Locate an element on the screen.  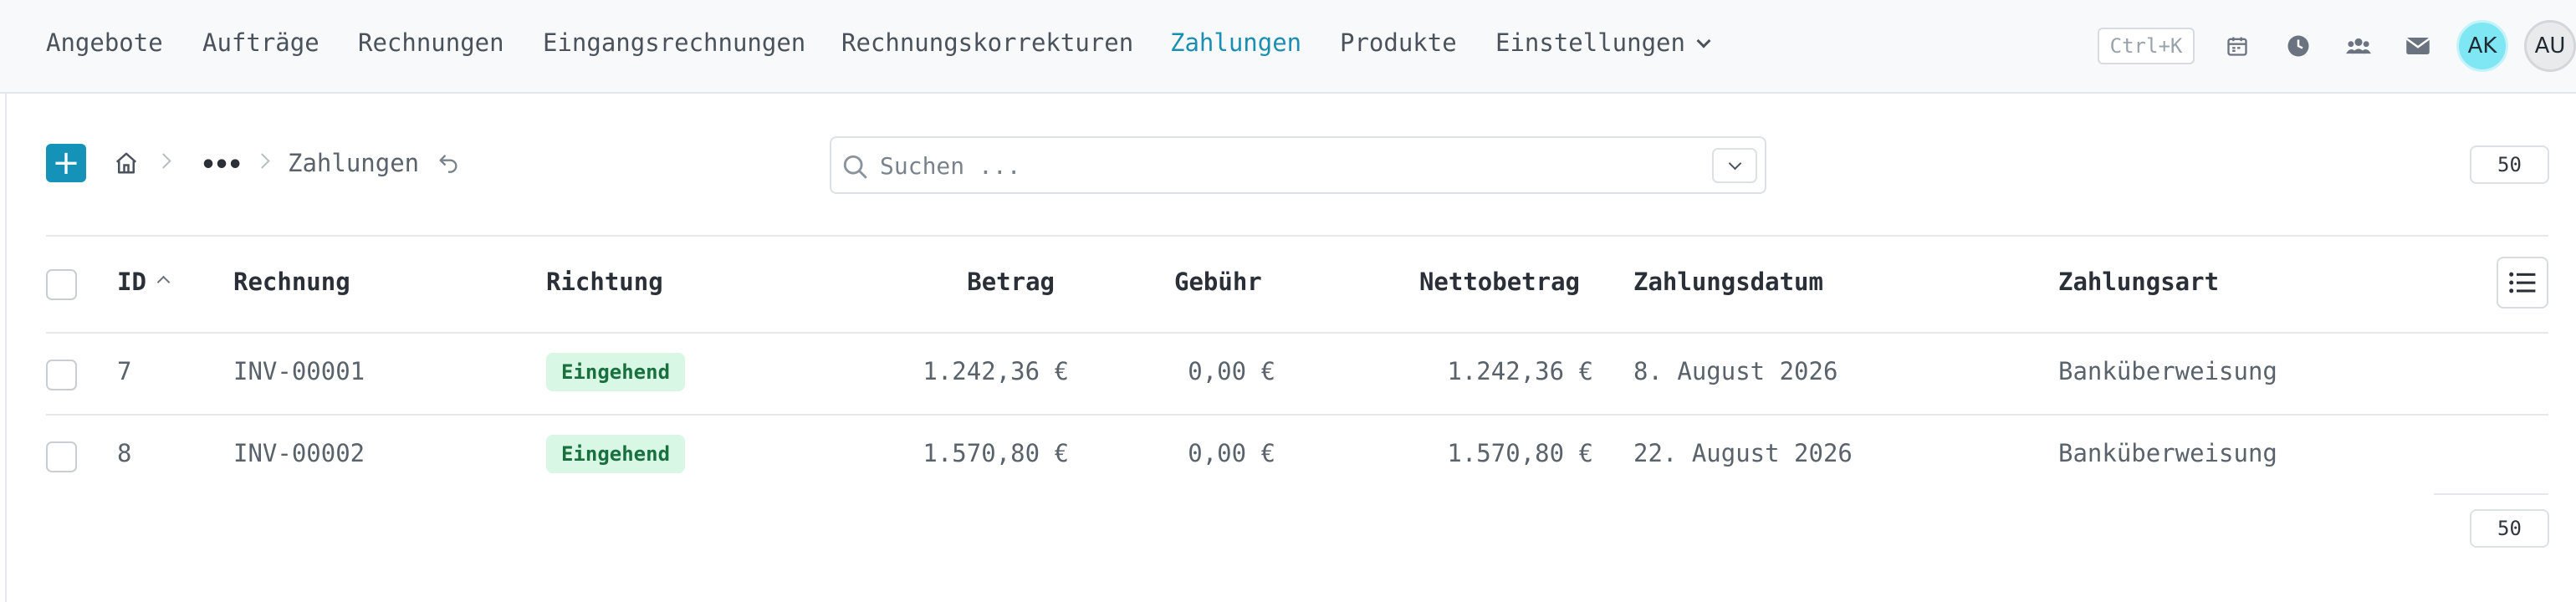
undo-icon is located at coordinates (448, 164).